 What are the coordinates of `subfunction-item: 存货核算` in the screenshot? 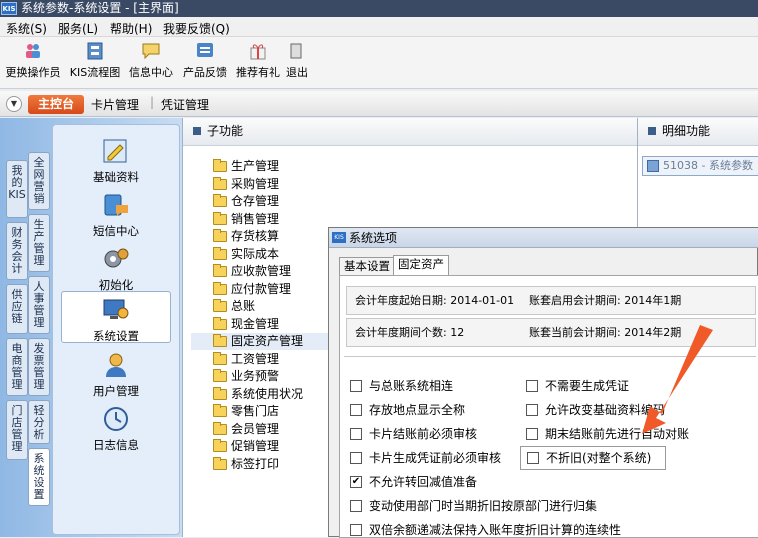 It's located at (245, 236).